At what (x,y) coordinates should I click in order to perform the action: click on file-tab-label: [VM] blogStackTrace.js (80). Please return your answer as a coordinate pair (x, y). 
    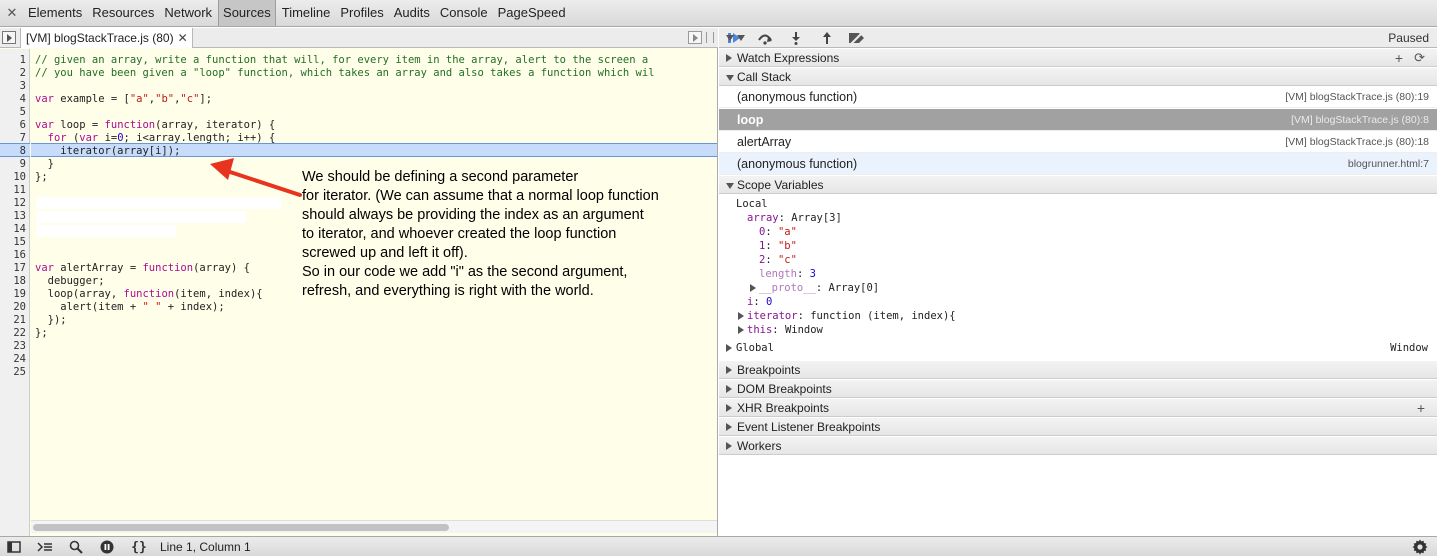
    Looking at the image, I should click on (100, 38).